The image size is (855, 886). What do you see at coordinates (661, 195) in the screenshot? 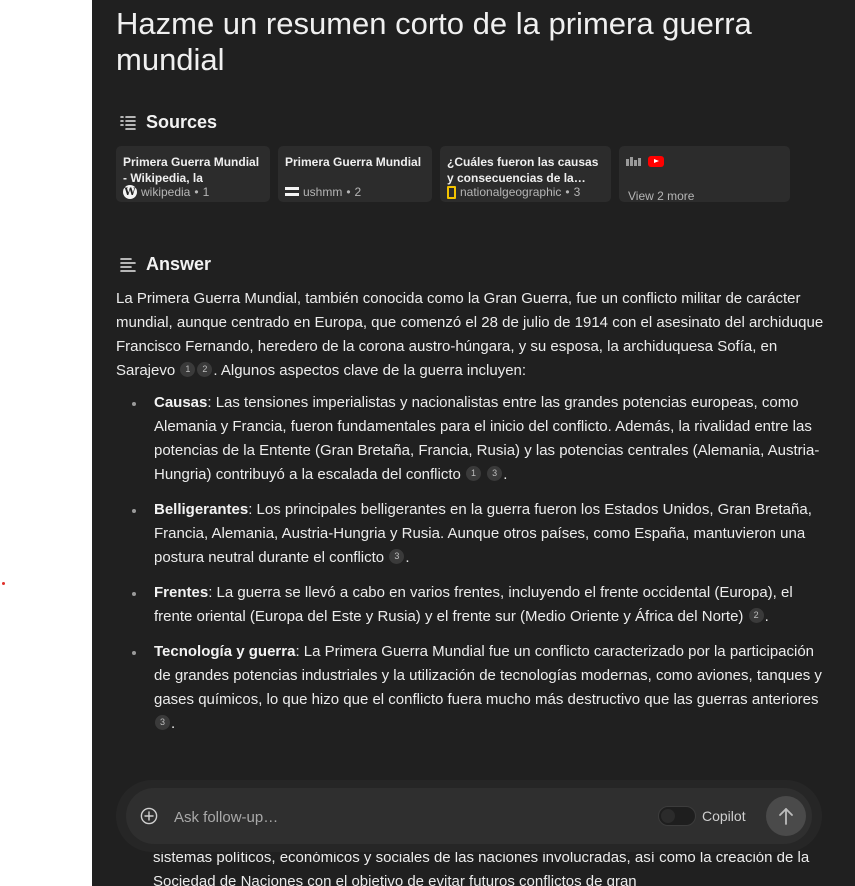
I see `view-more-label: View 2 more` at bounding box center [661, 195].